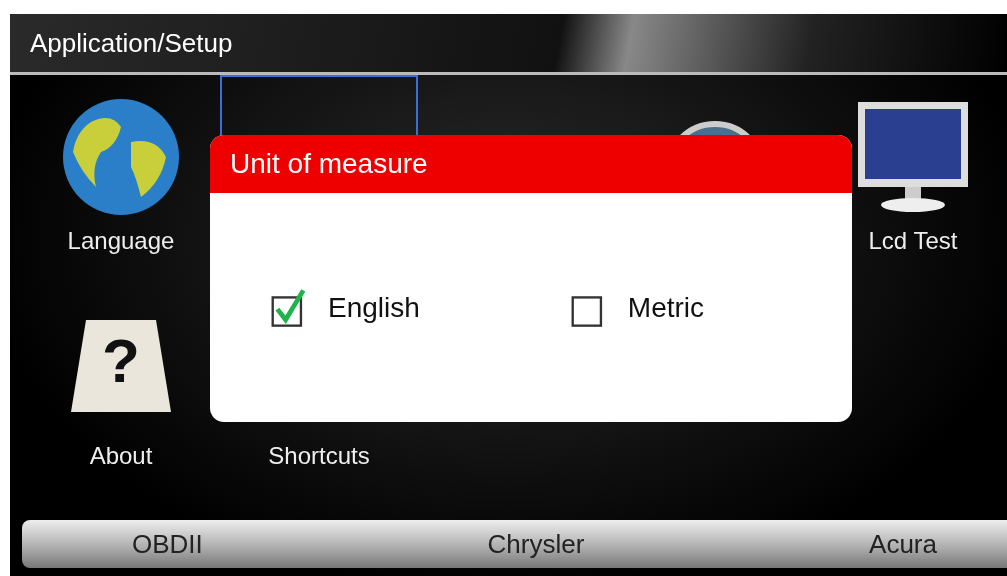 The height and width of the screenshot is (576, 1007). What do you see at coordinates (329, 164) in the screenshot?
I see `dialog-title: Unit of measure` at bounding box center [329, 164].